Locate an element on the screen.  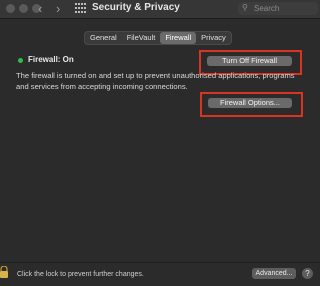
search-icon: ⚲ is located at coordinates (245, 7).